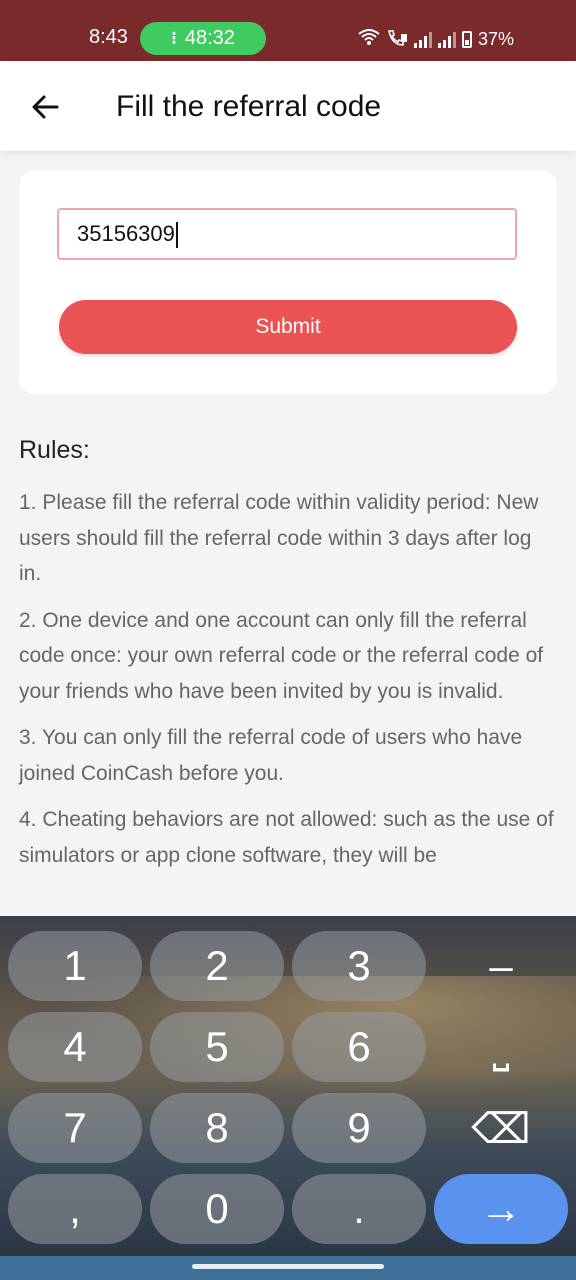 The image size is (576, 1280). I want to click on signal-1-icon, so click(423, 39).